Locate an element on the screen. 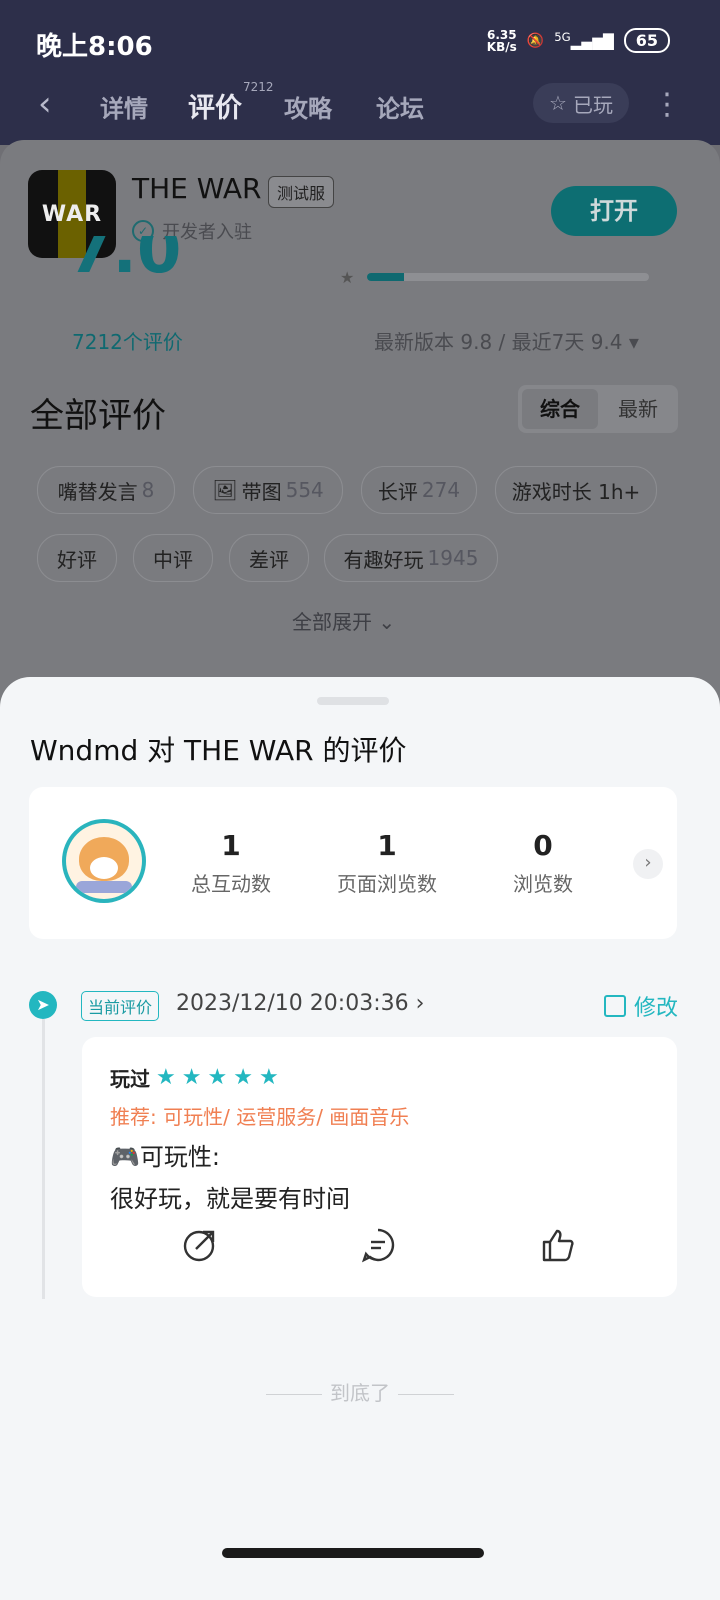 The image size is (720, 1600). sort-latest: 最新 is located at coordinates (638, 409).